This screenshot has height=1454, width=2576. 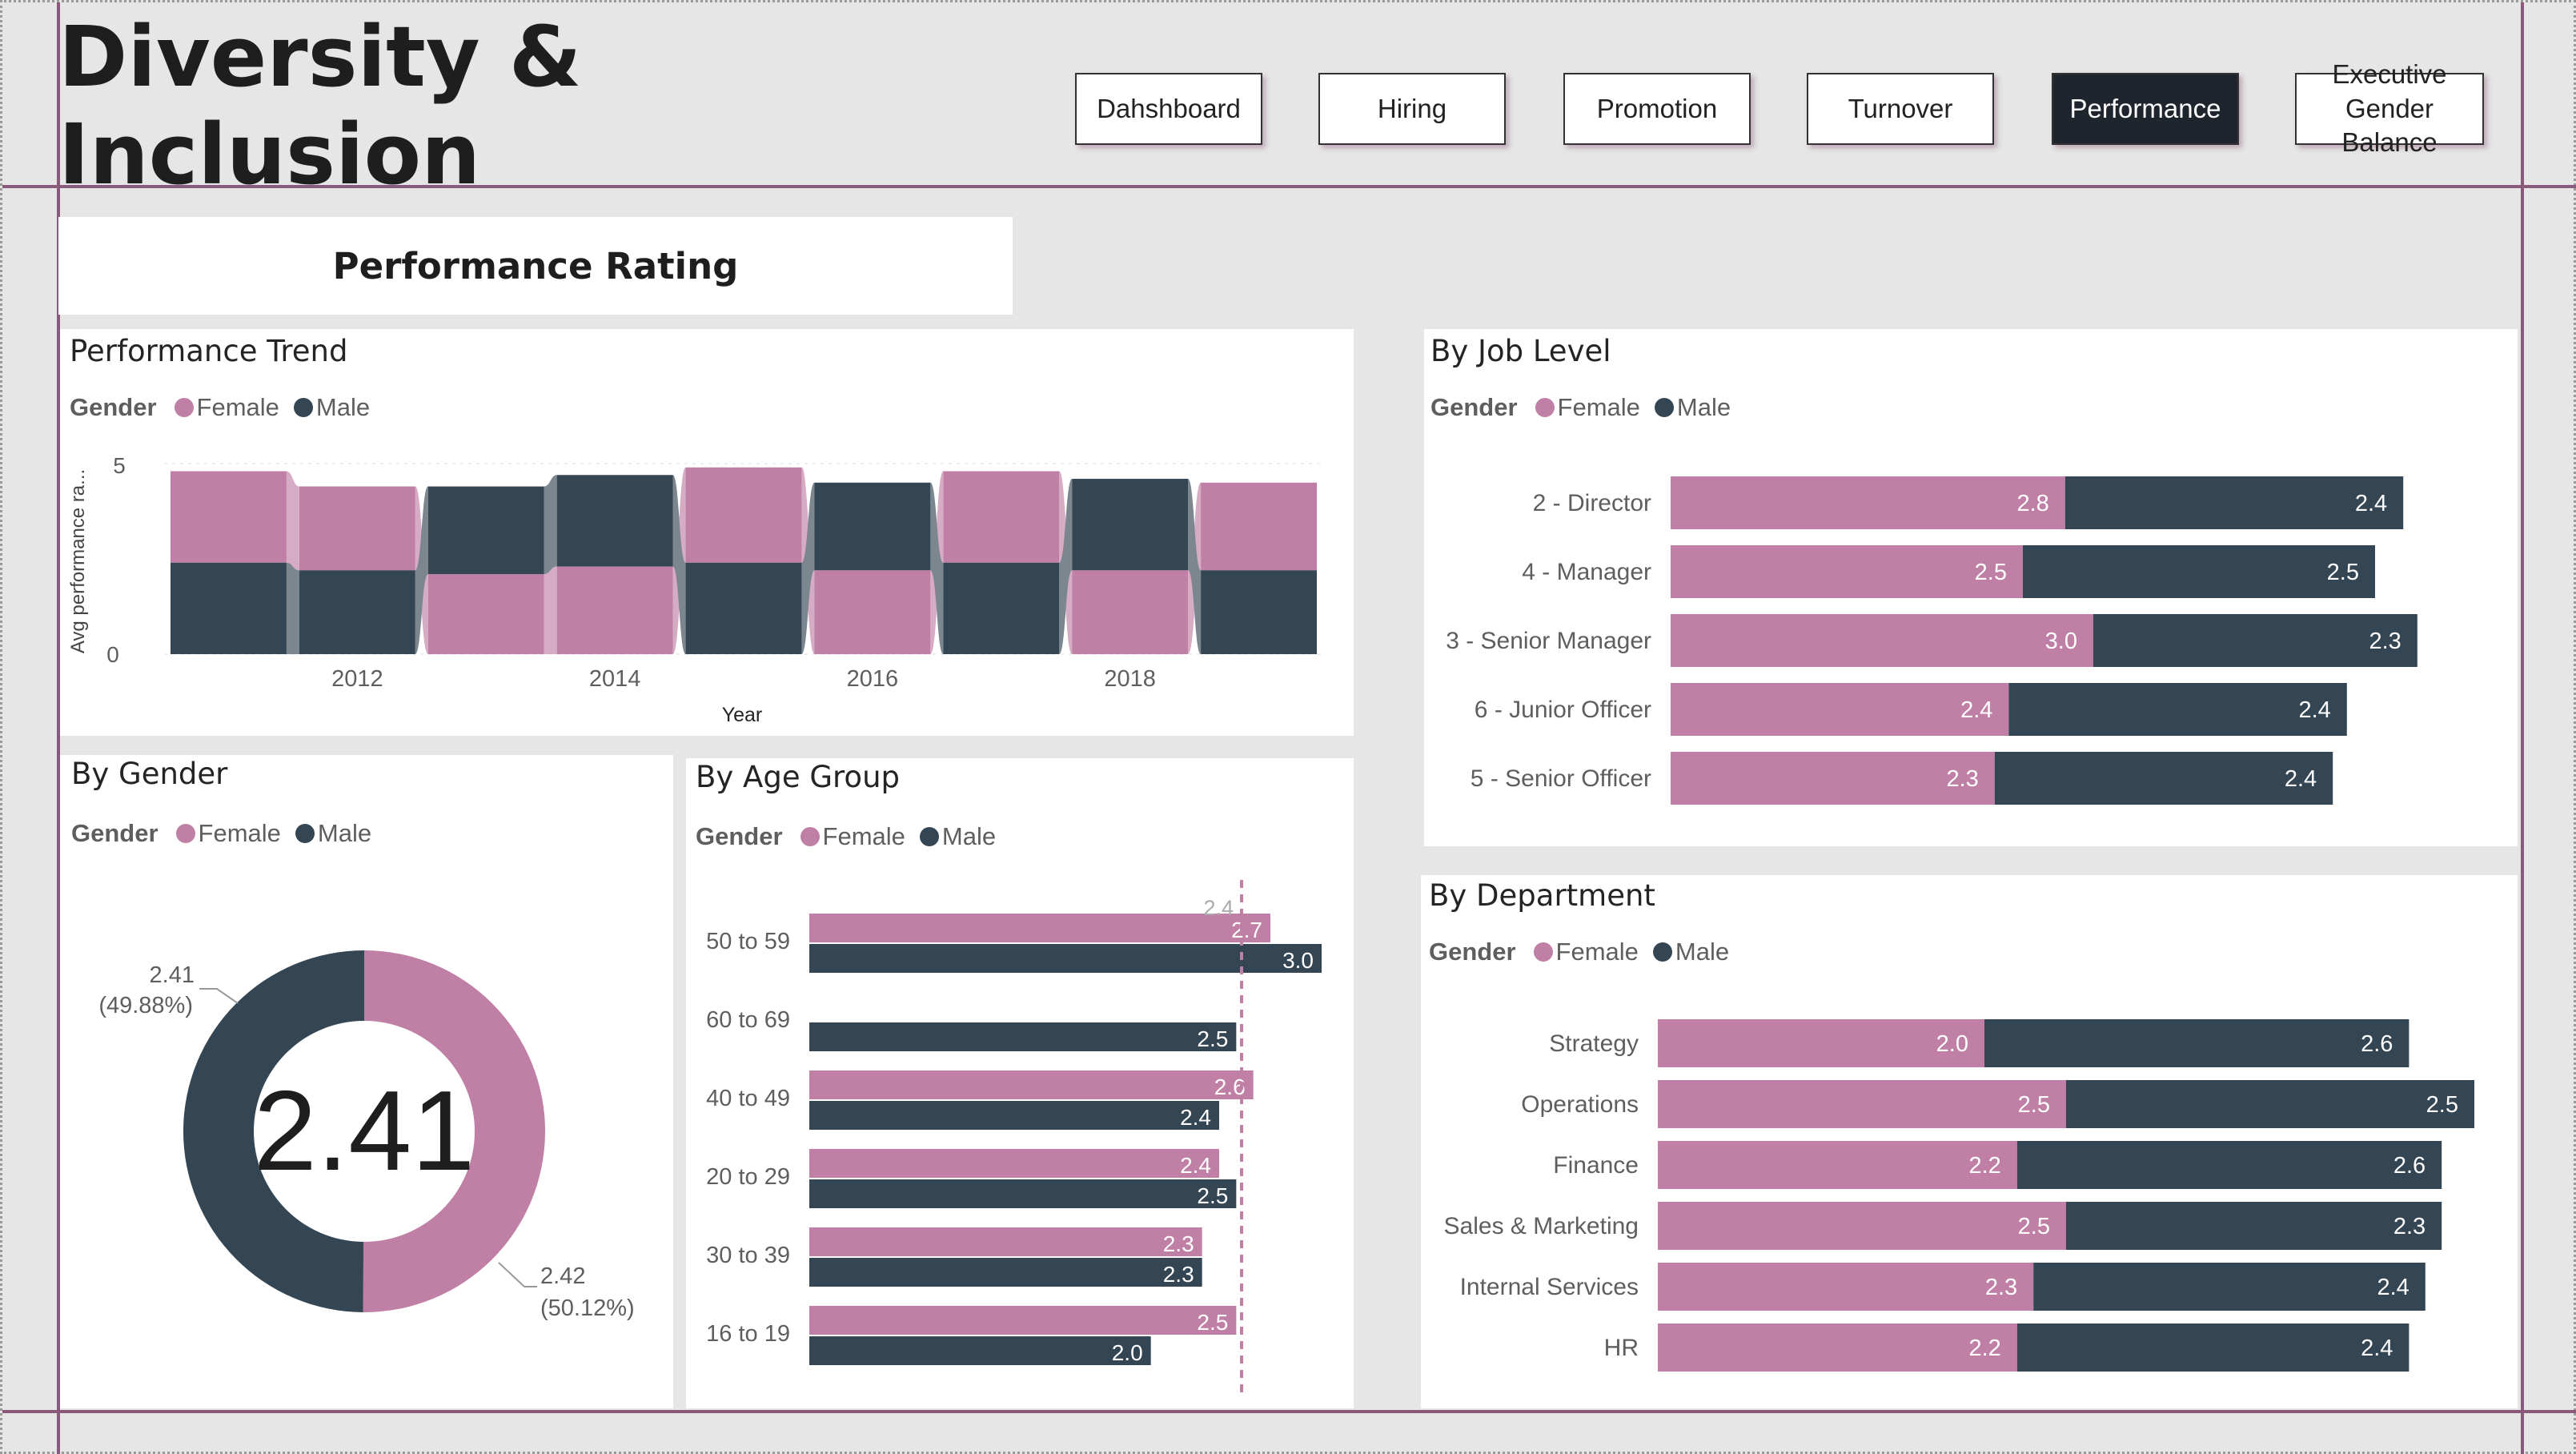 I want to click on category-label: 30 to 39, so click(x=748, y=1255).